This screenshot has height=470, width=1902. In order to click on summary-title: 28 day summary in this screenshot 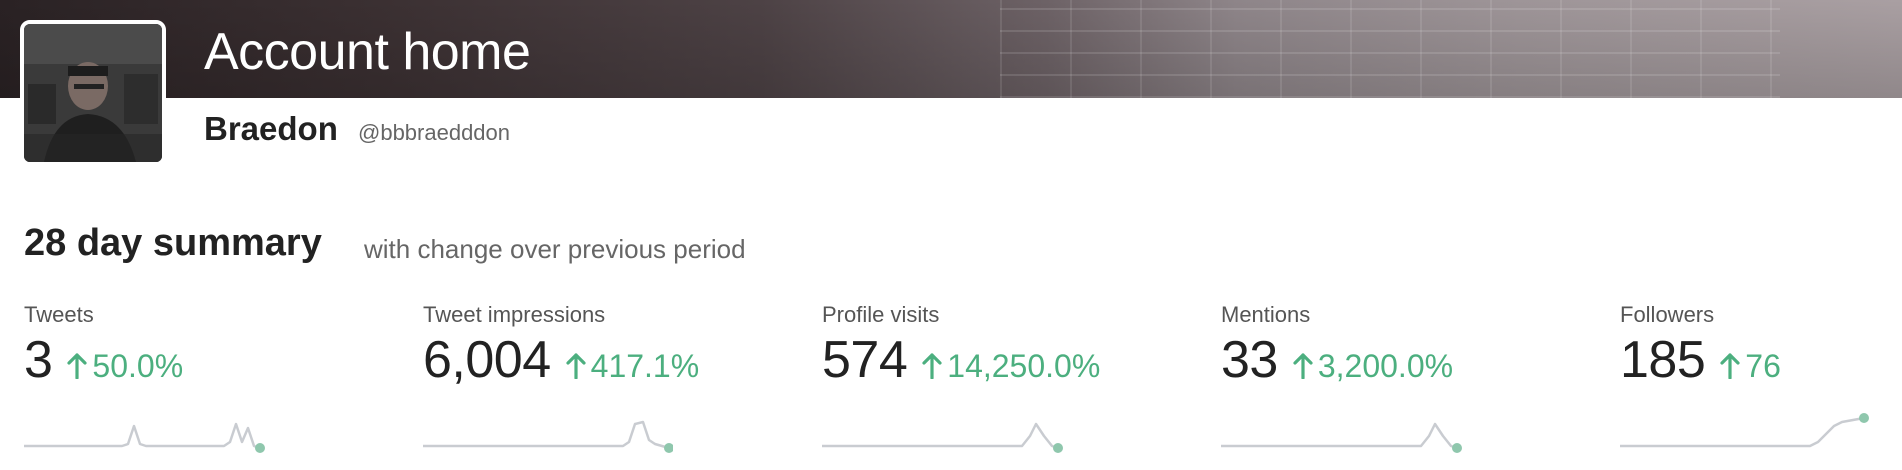, I will do `click(173, 243)`.